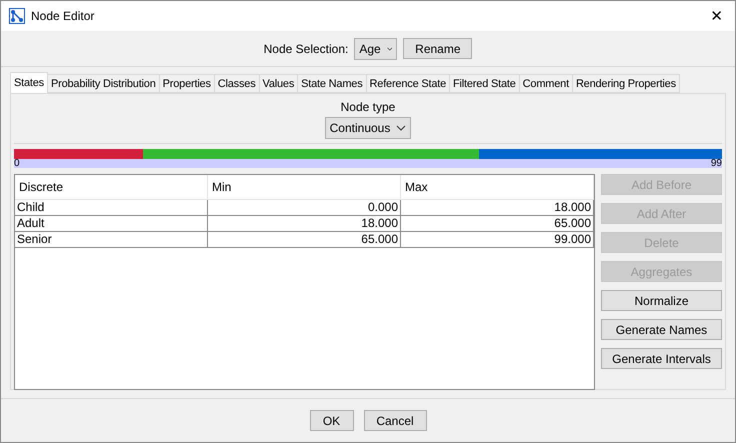  I want to click on scale-max: 99, so click(716, 163).